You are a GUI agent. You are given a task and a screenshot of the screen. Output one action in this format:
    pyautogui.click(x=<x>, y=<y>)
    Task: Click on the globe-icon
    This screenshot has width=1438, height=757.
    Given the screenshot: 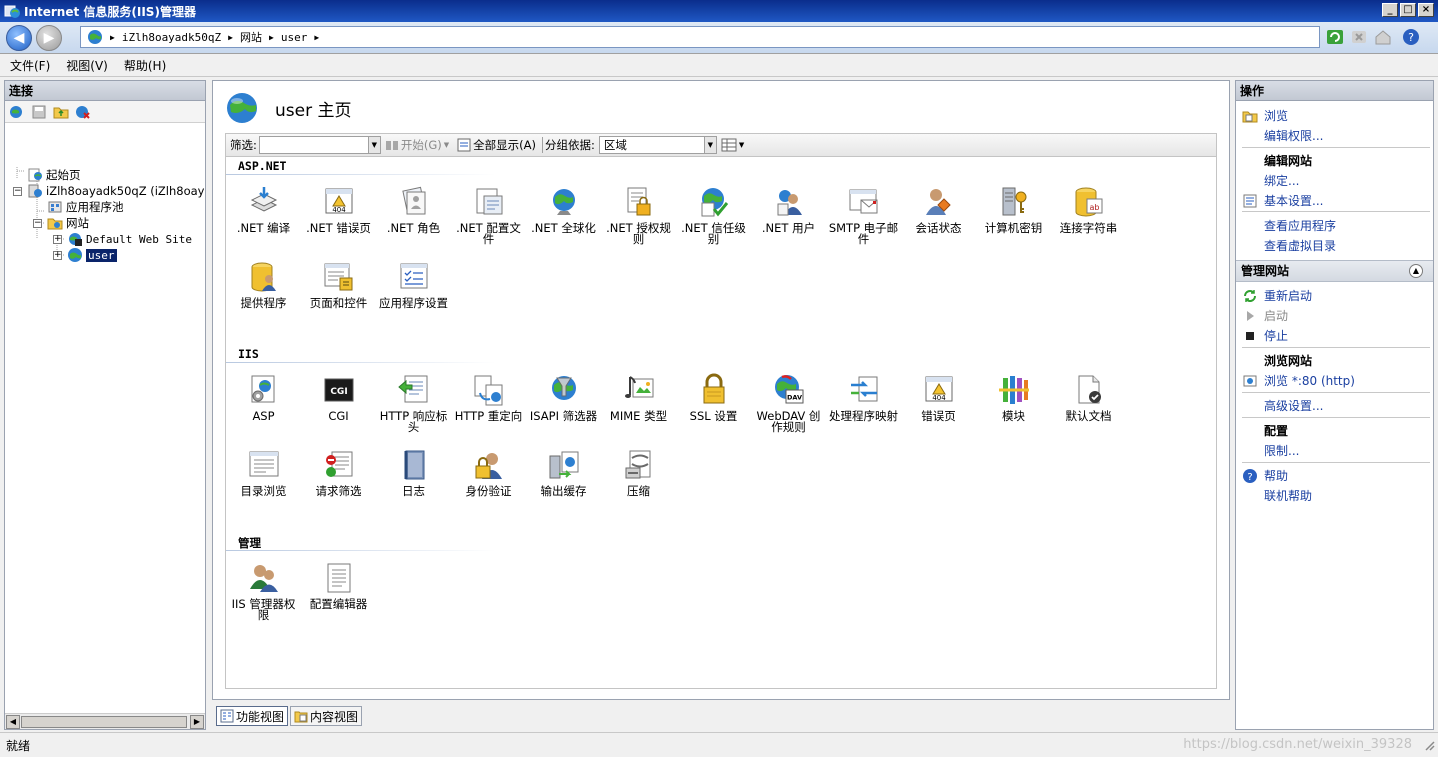 What is the action you would take?
    pyautogui.click(x=95, y=37)
    